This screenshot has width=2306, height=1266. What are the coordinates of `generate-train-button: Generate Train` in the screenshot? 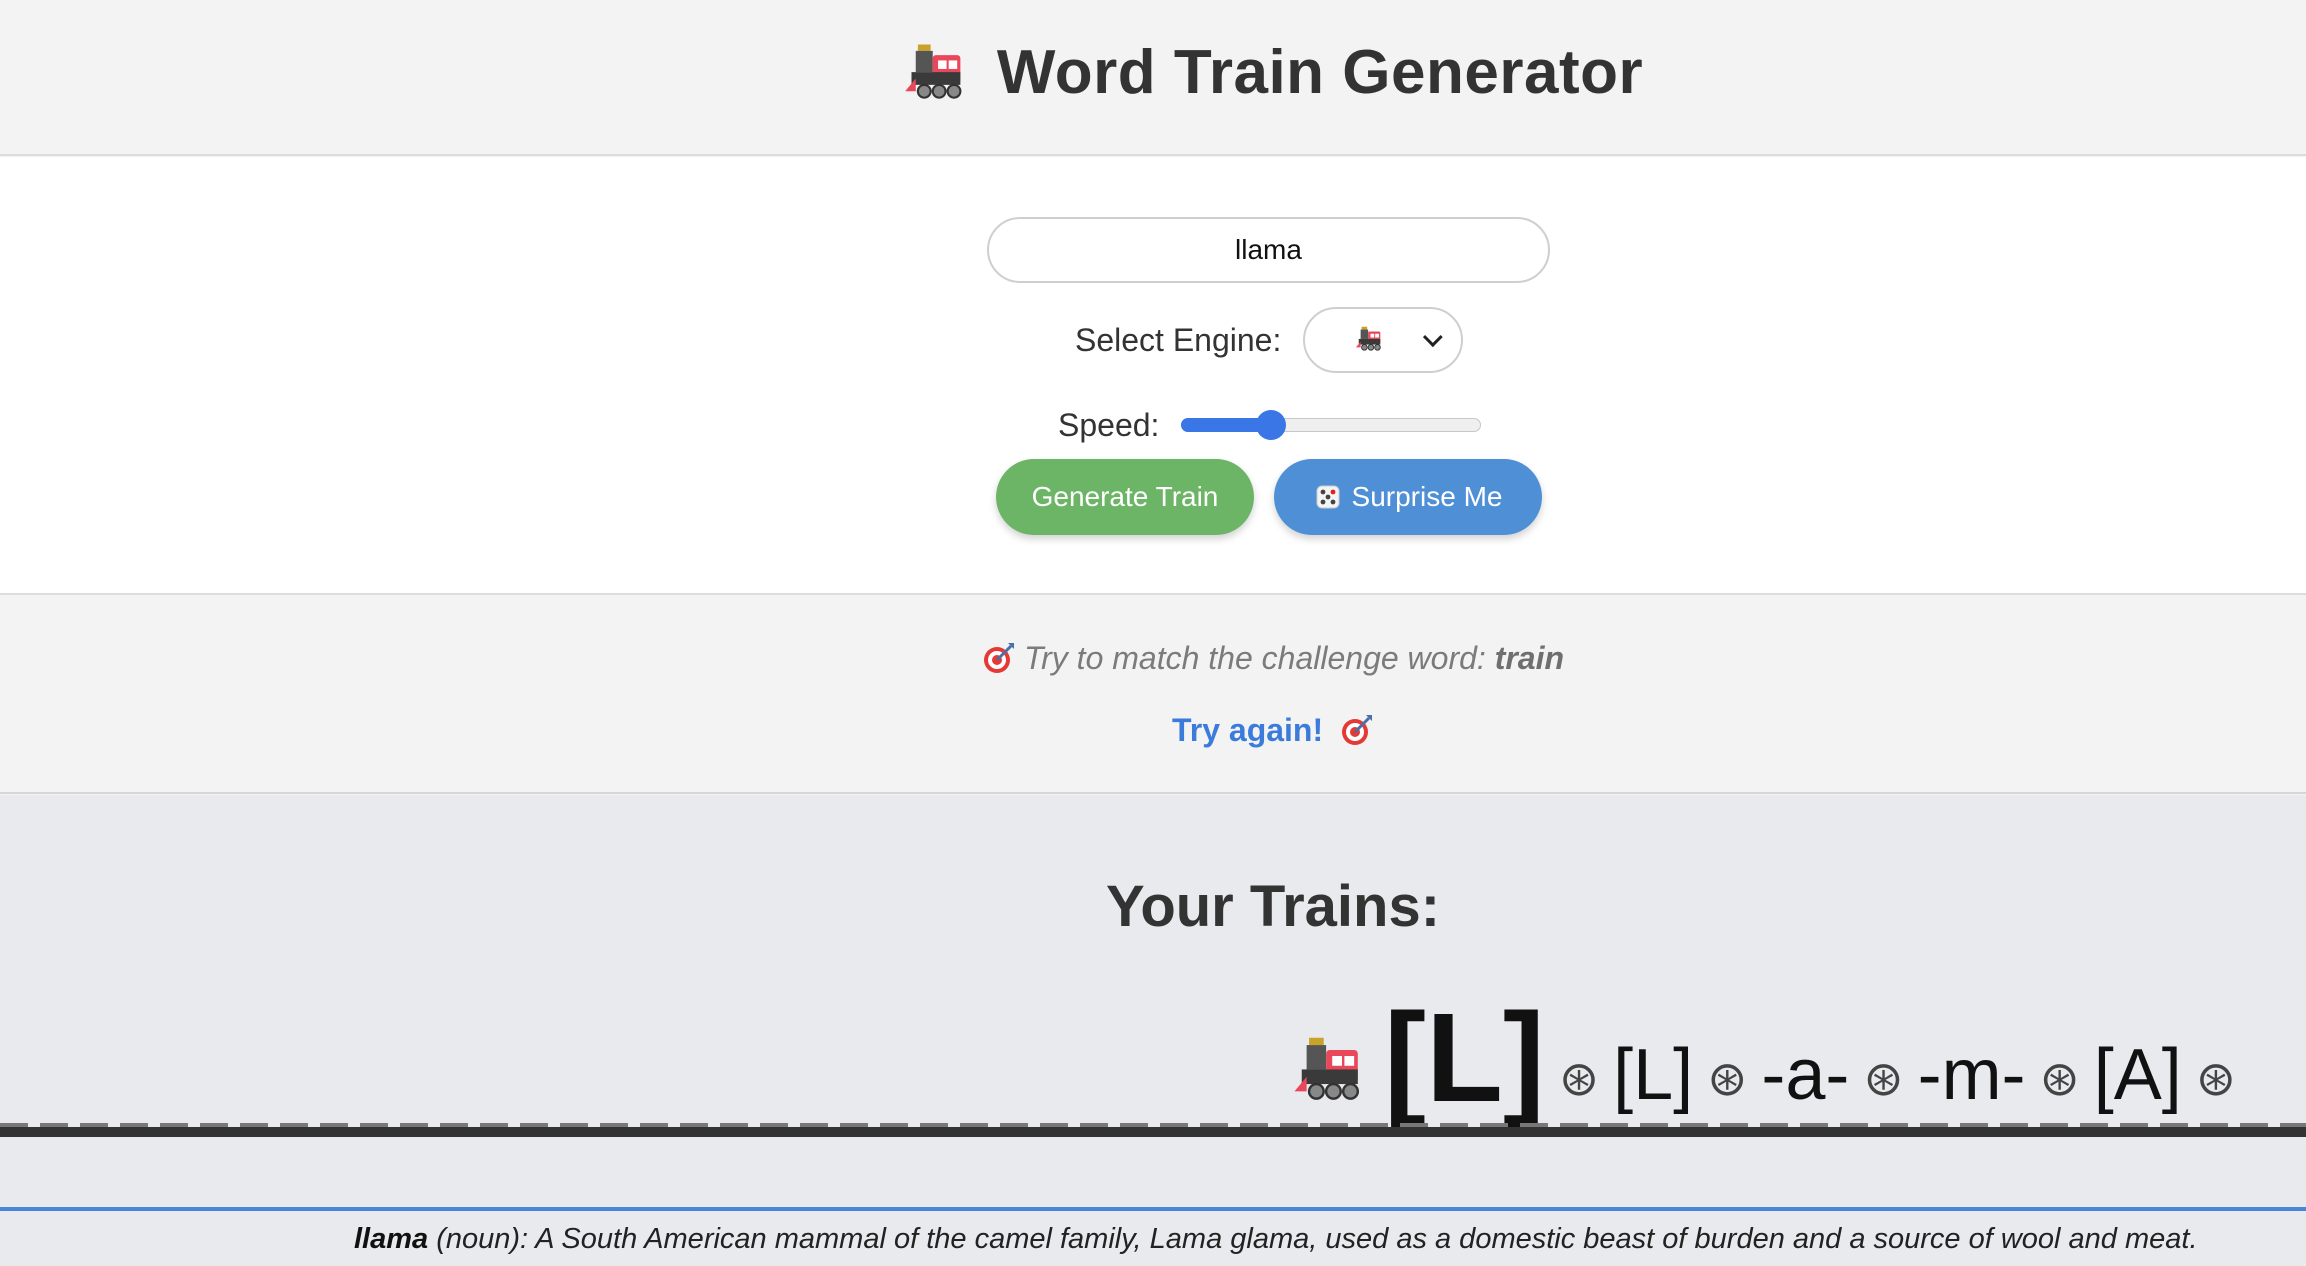 It's located at (1125, 497).